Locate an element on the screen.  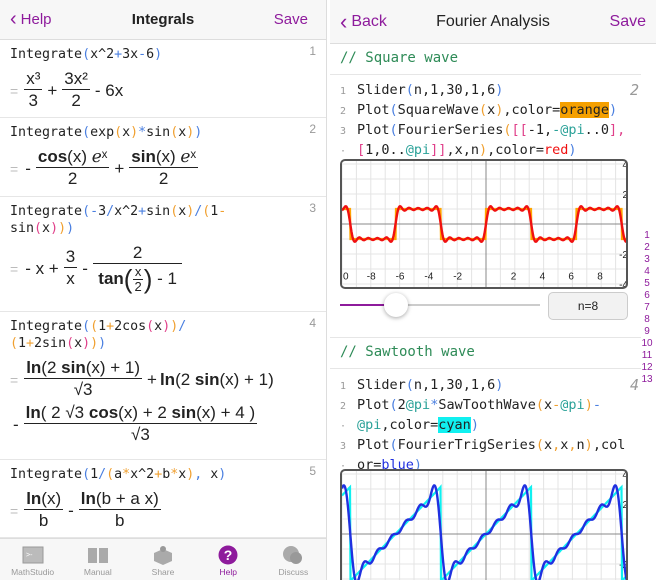
operator: - is located at coordinates (28, 168).